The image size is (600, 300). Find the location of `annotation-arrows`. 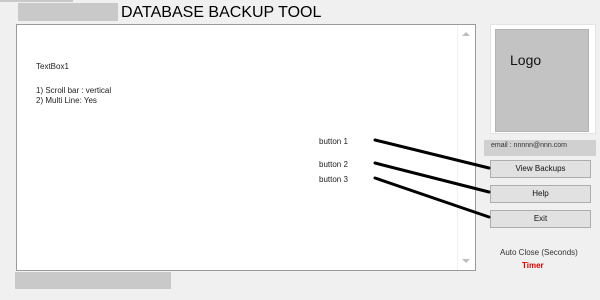

annotation-arrows is located at coordinates (432, 178).